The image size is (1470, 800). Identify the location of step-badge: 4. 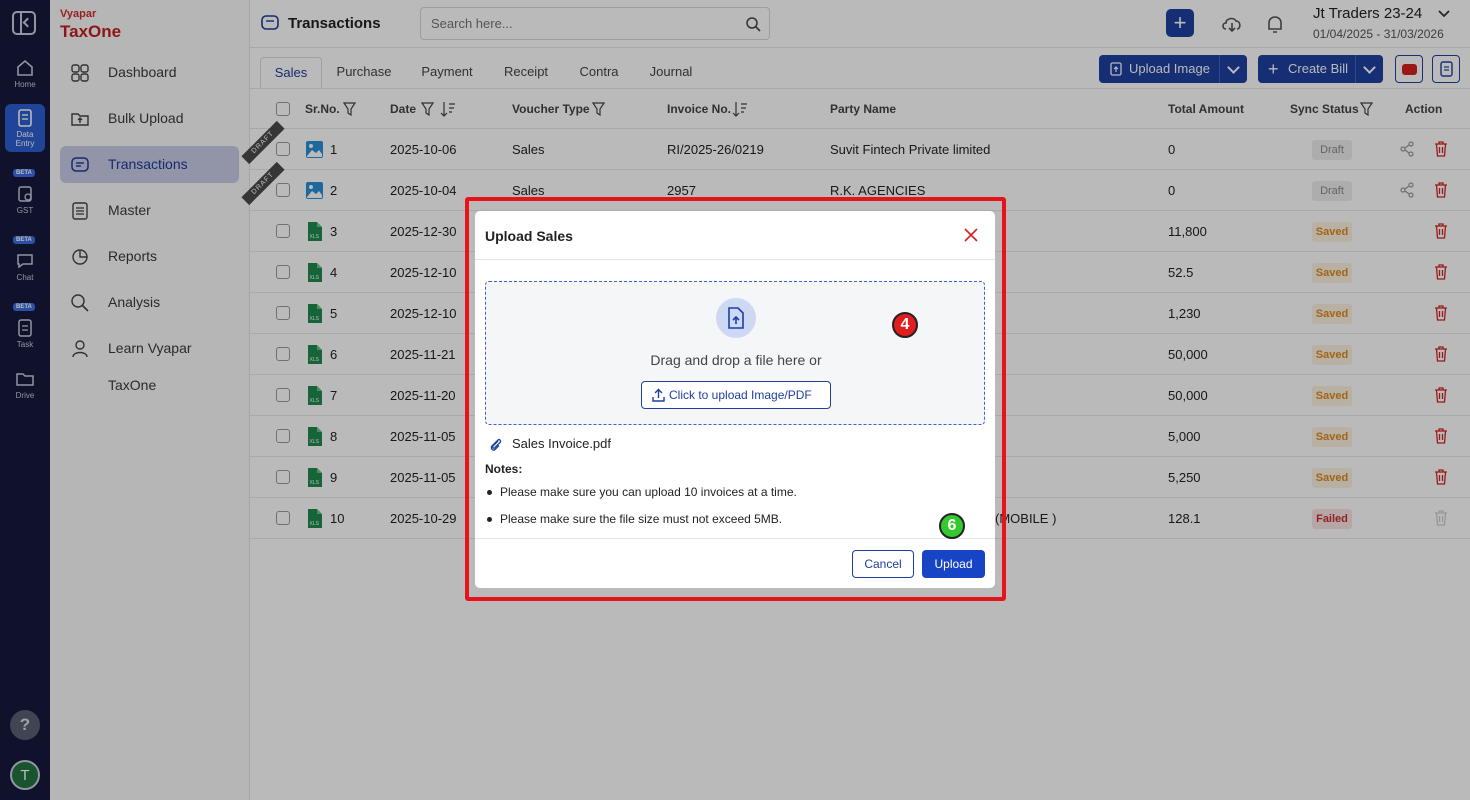
(905, 325).